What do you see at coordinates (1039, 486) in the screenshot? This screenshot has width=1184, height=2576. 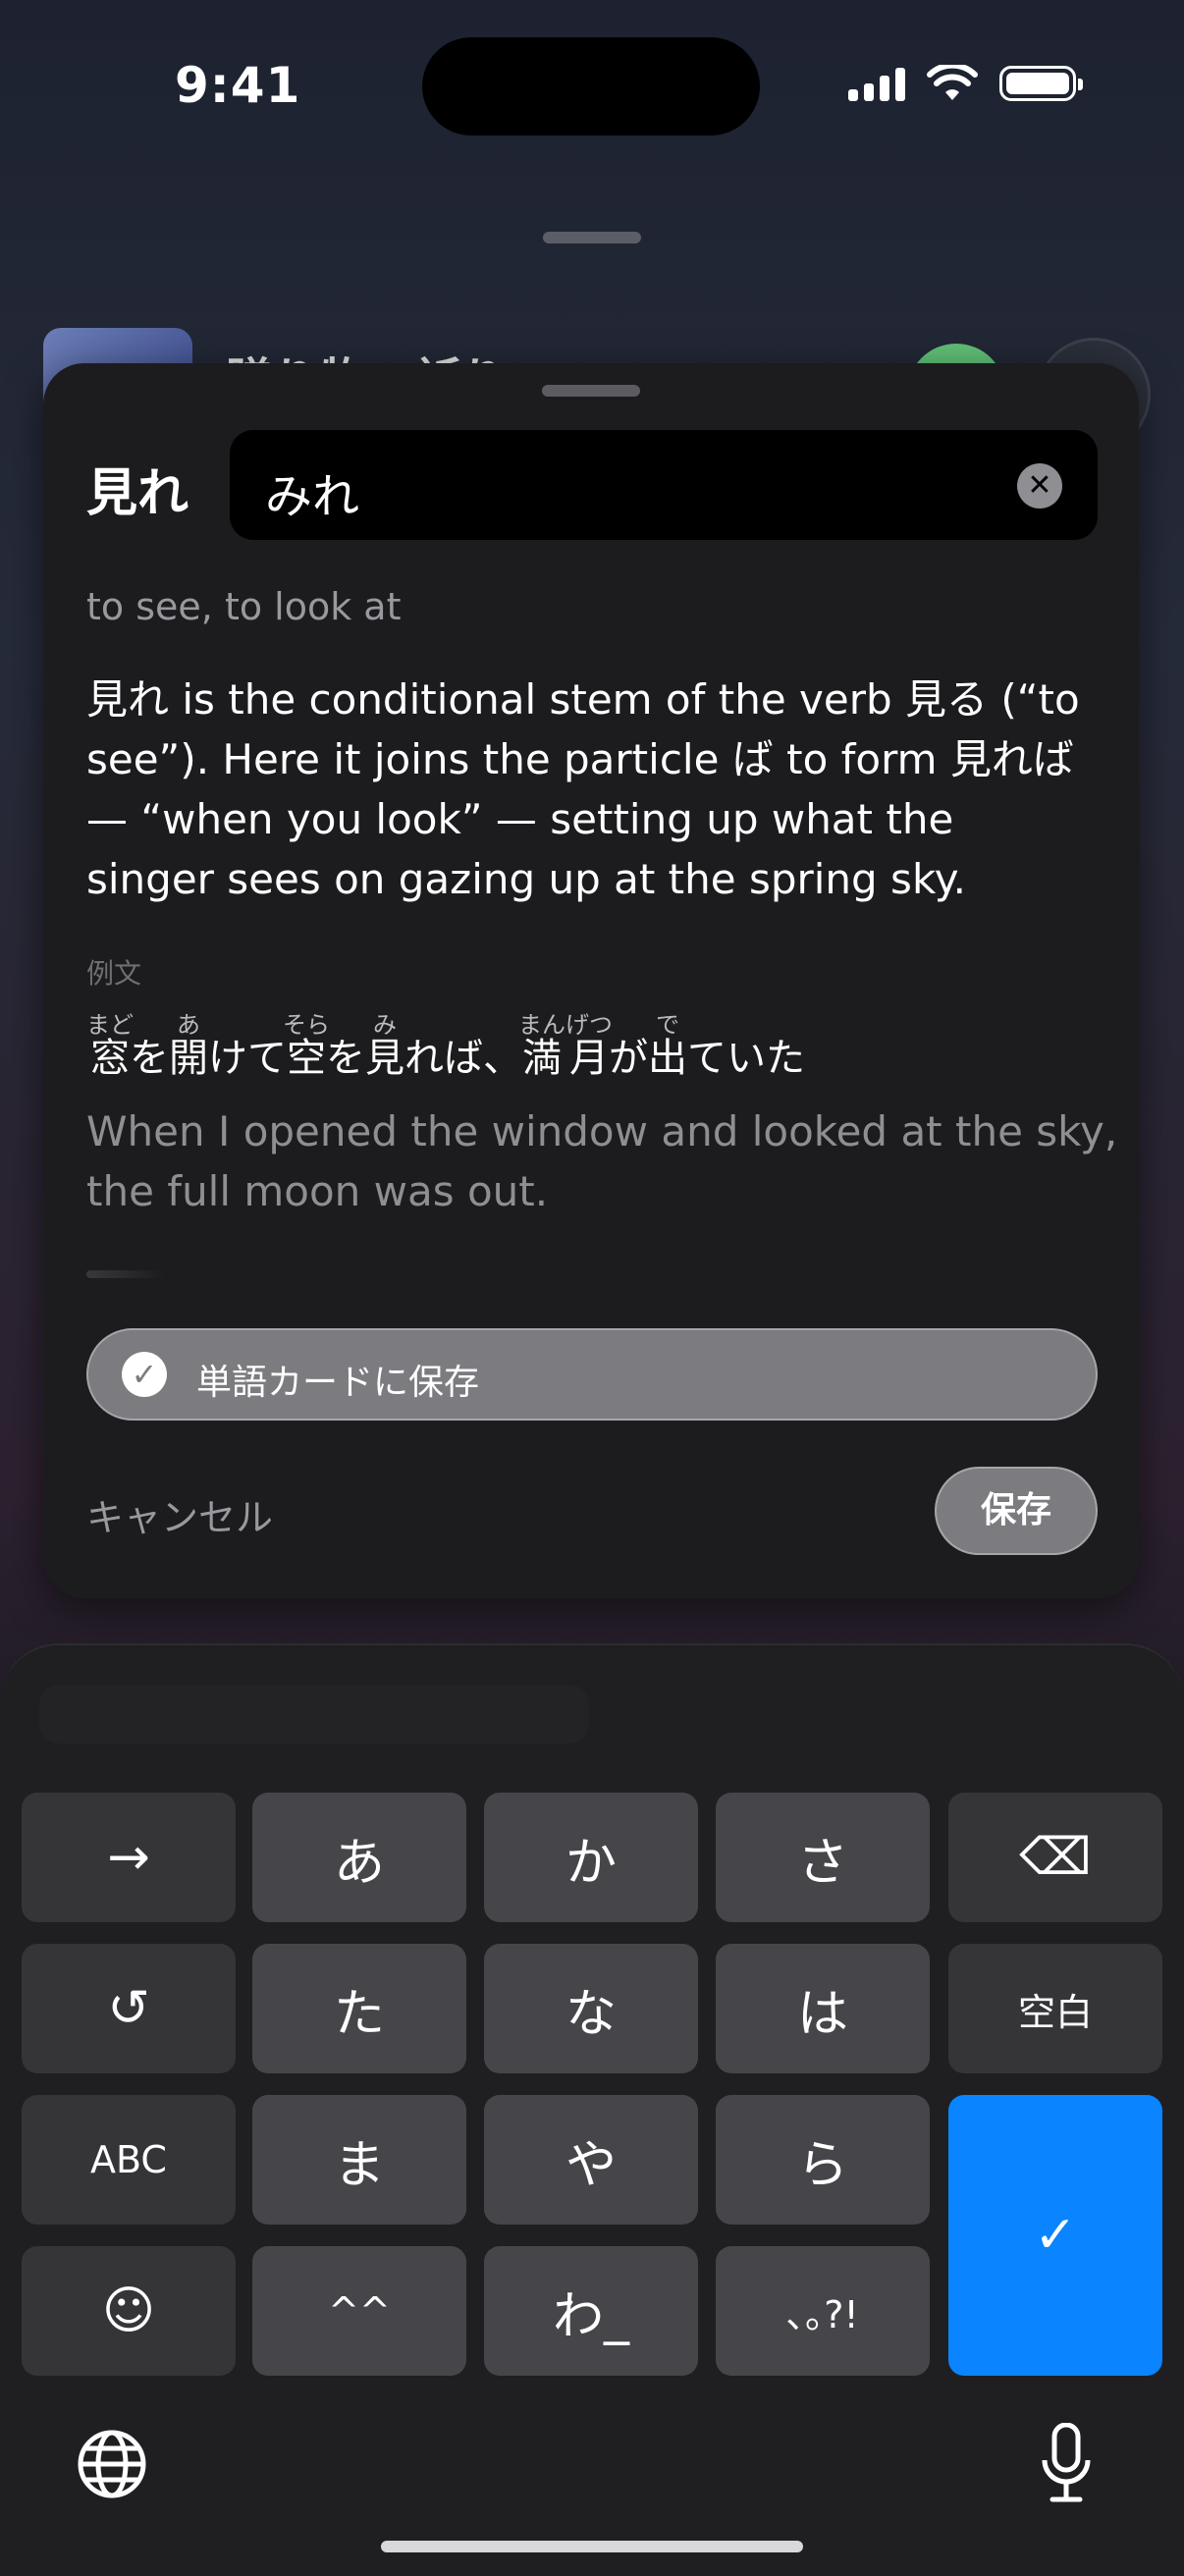 I see `clear-input-icon: ✕` at bounding box center [1039, 486].